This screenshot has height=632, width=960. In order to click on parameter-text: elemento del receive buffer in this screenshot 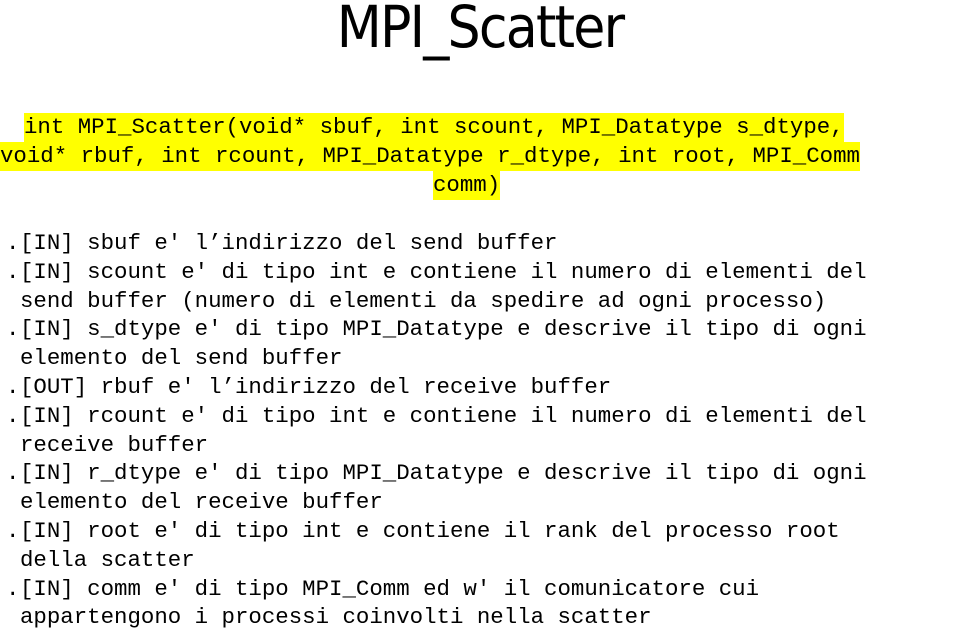, I will do `click(201, 502)`.